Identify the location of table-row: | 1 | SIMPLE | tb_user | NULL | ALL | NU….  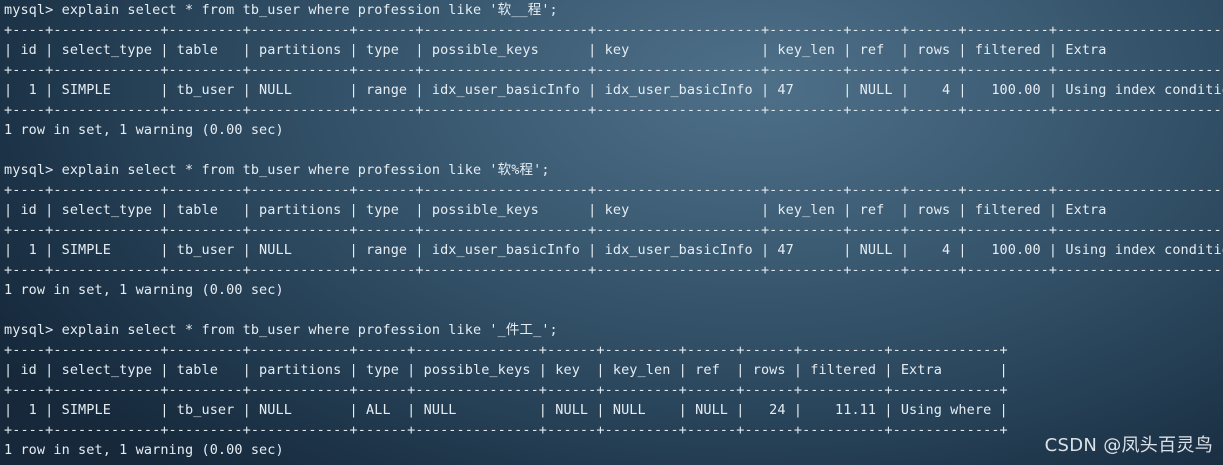
(506, 410).